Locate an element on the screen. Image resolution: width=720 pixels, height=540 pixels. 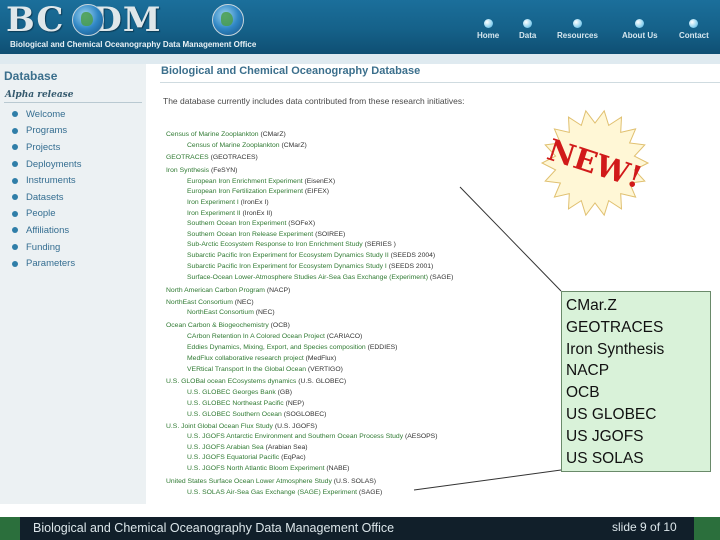
slide-number: slide 9 of 10 is located at coordinates (644, 527).